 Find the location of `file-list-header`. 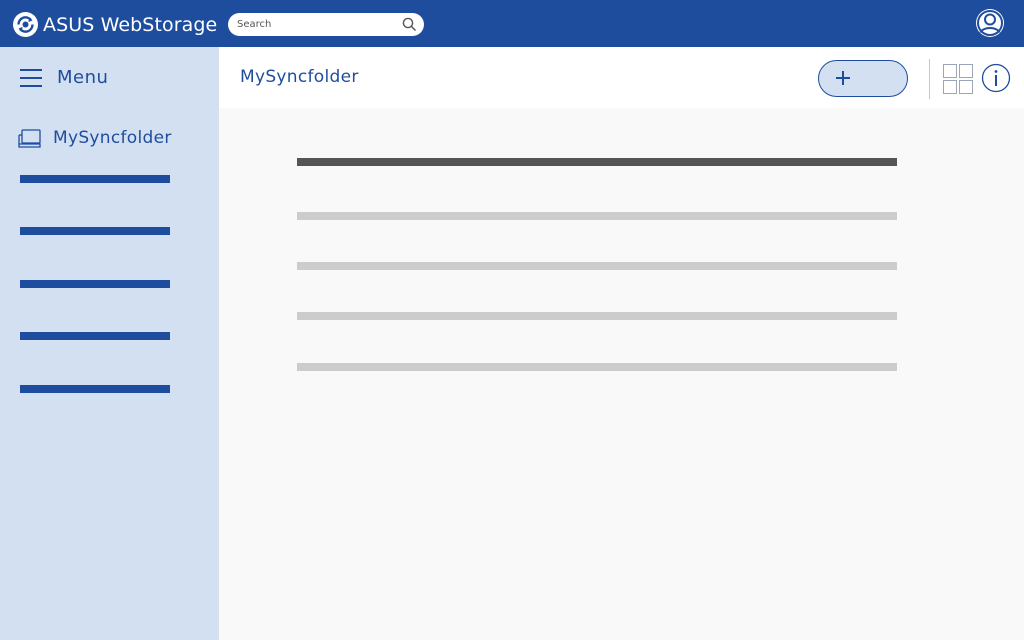

file-list-header is located at coordinates (597, 162).